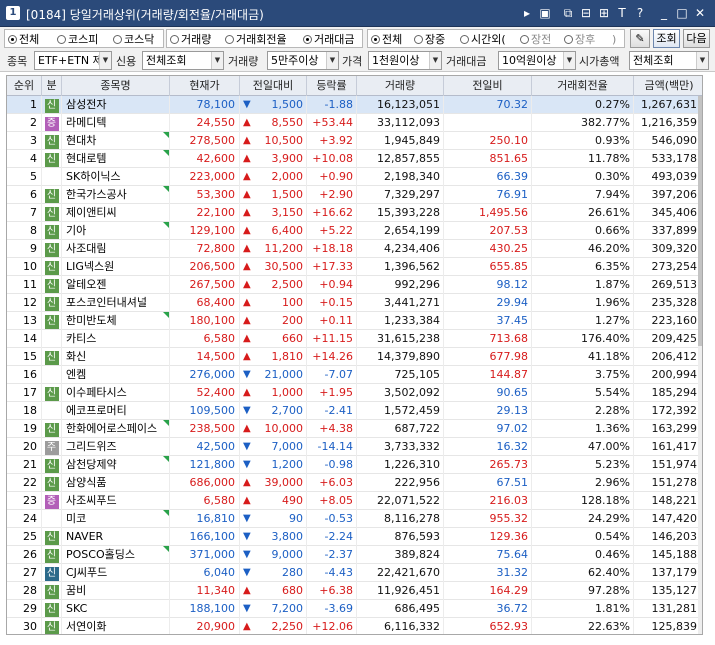 The width and height of the screenshot is (715, 645). Describe the element at coordinates (284, 374) in the screenshot. I see `change-value: 21,000` at that location.